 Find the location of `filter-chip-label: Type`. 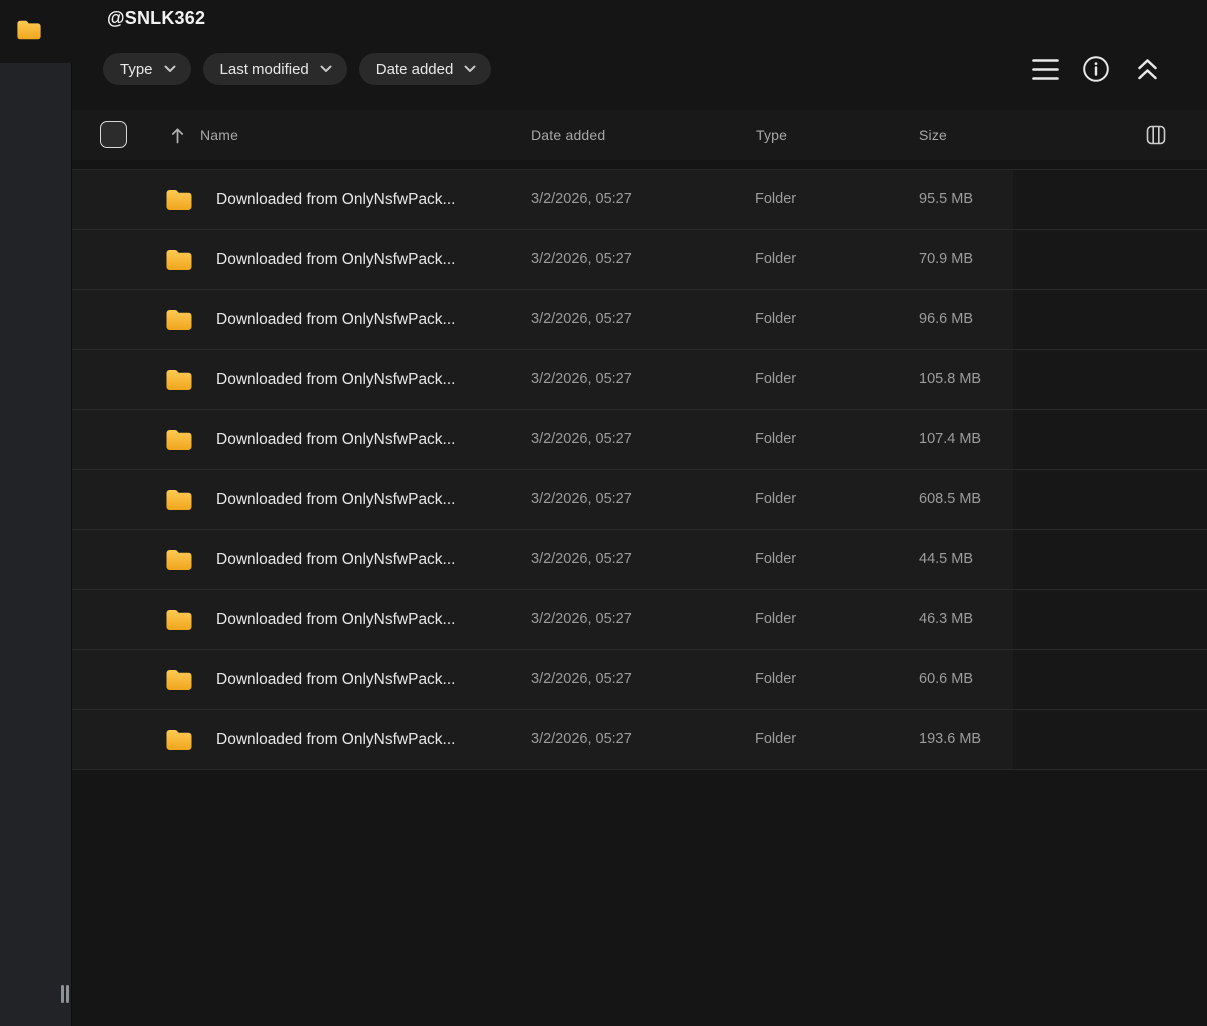

filter-chip-label: Type is located at coordinates (136, 69).